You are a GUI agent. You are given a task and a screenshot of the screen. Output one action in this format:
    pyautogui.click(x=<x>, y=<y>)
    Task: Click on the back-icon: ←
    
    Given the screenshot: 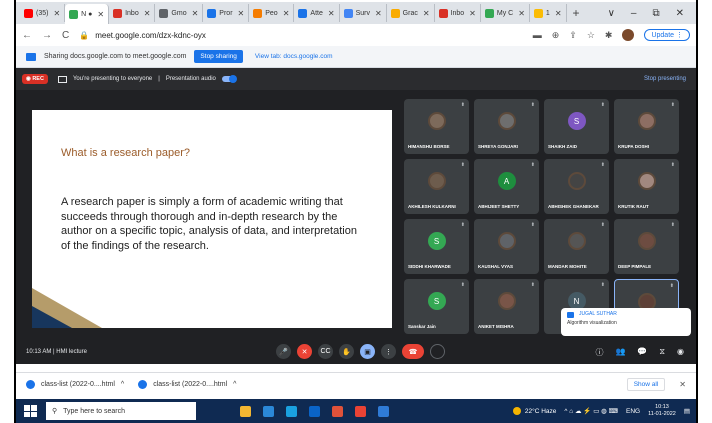 What is the action you would take?
    pyautogui.click(x=27, y=35)
    